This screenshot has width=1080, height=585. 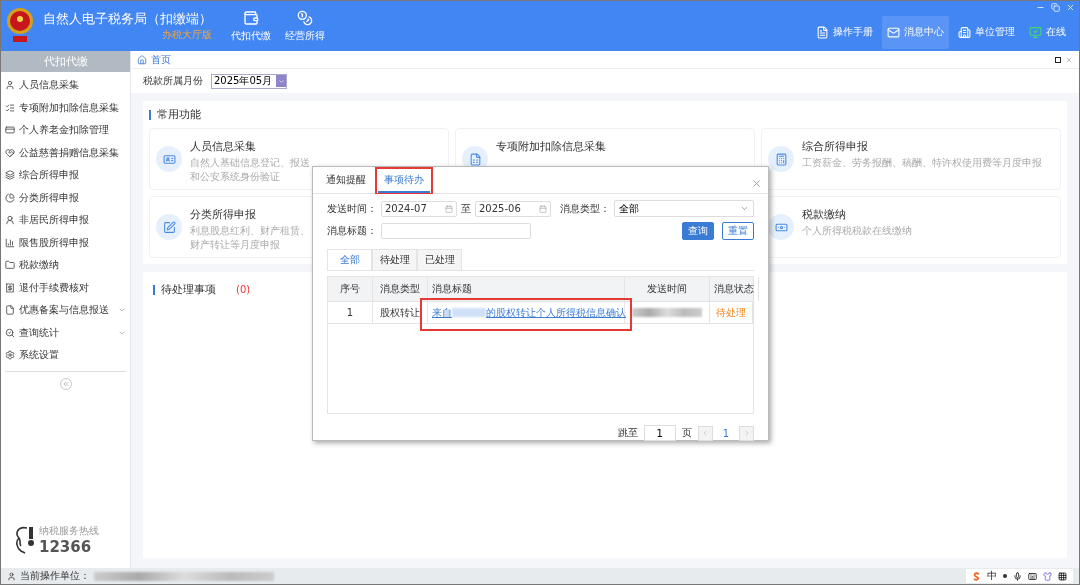 What do you see at coordinates (857, 231) in the screenshot?
I see `card-description: 个人所得税税款在线缴纳` at bounding box center [857, 231].